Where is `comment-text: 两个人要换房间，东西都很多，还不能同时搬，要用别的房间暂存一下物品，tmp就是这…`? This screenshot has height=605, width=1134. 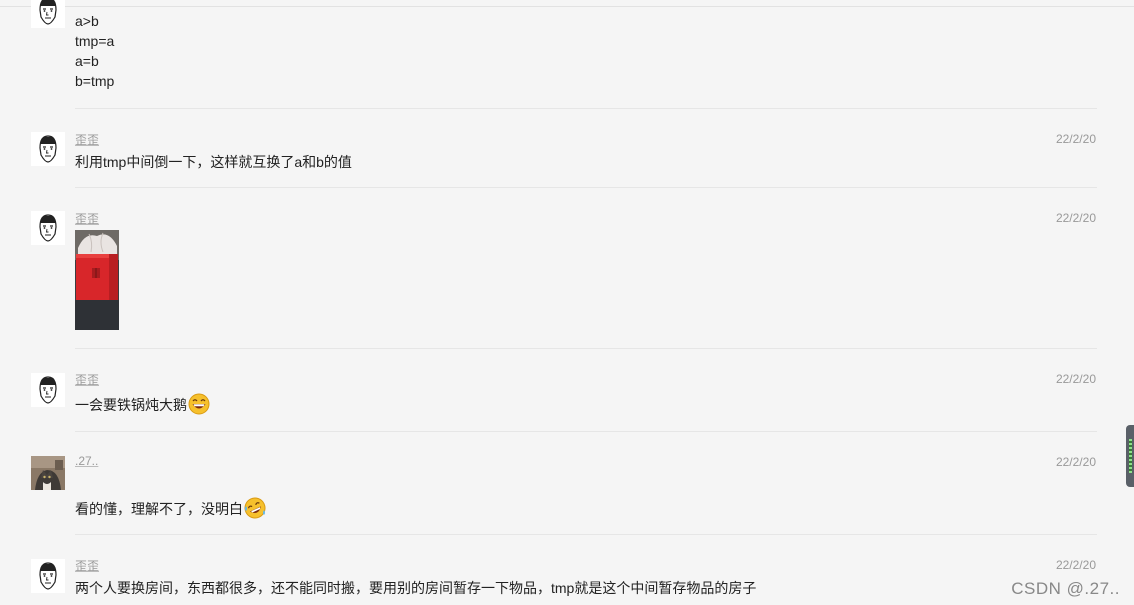 comment-text: 两个人要换房间，东西都很多，还不能同时搬，要用别的房间暂存一下物品，tmp就是这… is located at coordinates (416, 588).